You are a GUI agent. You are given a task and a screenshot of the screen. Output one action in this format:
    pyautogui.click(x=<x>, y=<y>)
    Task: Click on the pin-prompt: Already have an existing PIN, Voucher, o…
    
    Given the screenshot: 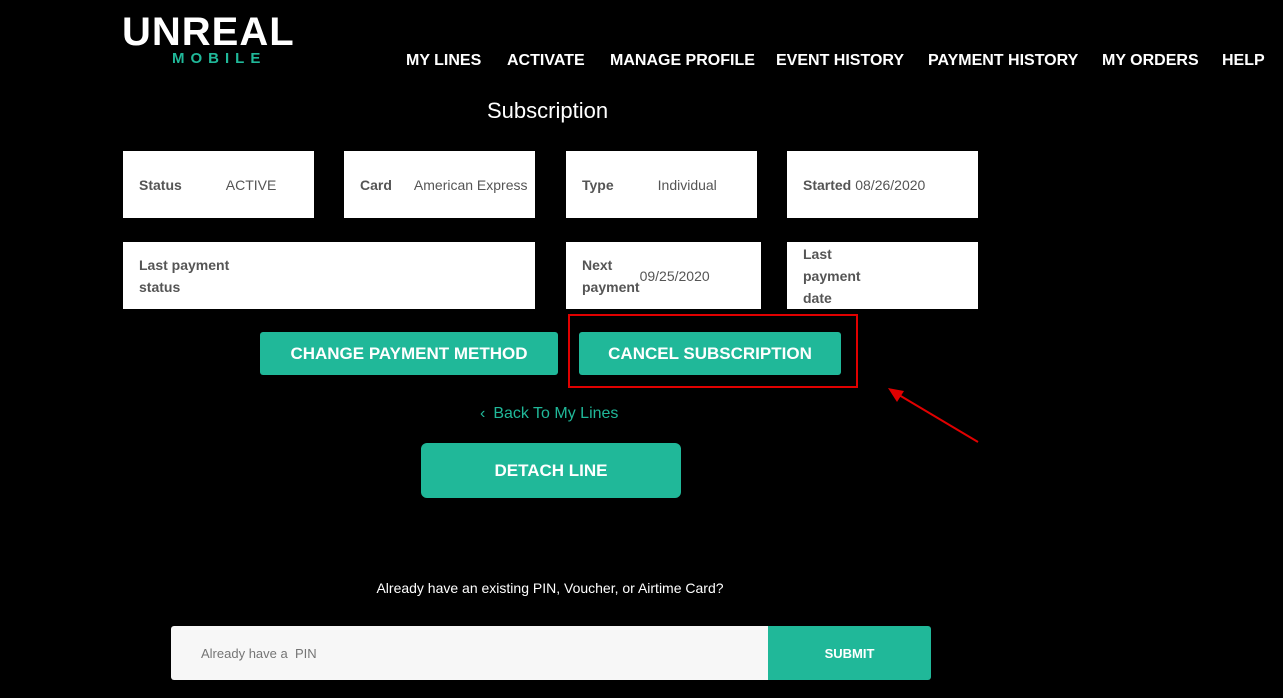 What is the action you would take?
    pyautogui.click(x=550, y=588)
    